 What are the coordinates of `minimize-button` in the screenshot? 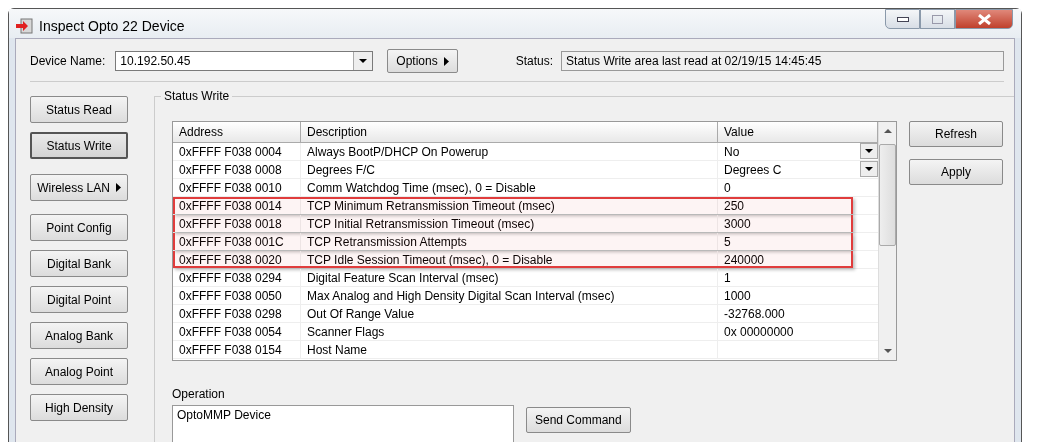 It's located at (902, 19).